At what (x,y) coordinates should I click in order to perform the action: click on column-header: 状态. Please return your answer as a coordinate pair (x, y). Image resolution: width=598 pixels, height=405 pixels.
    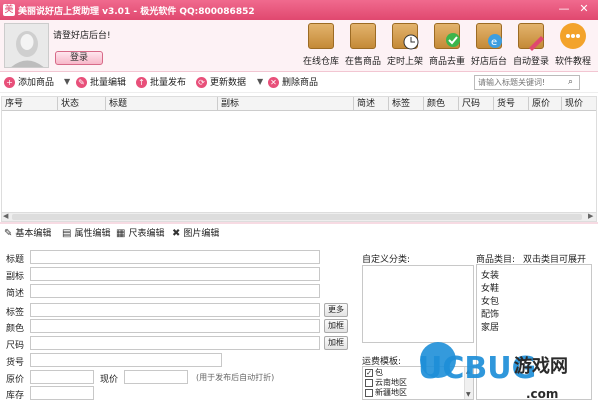
    Looking at the image, I should click on (82, 104).